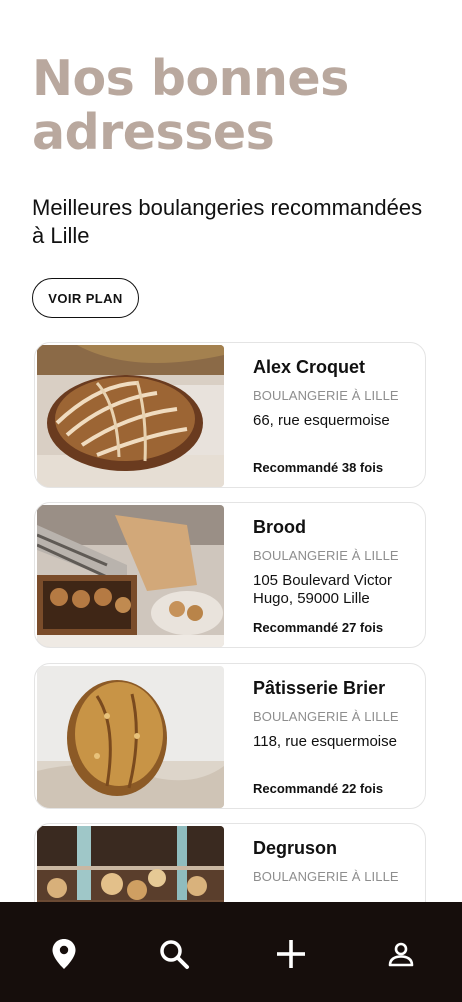 The image size is (462, 1002). I want to click on profile-icon, so click(401, 954).